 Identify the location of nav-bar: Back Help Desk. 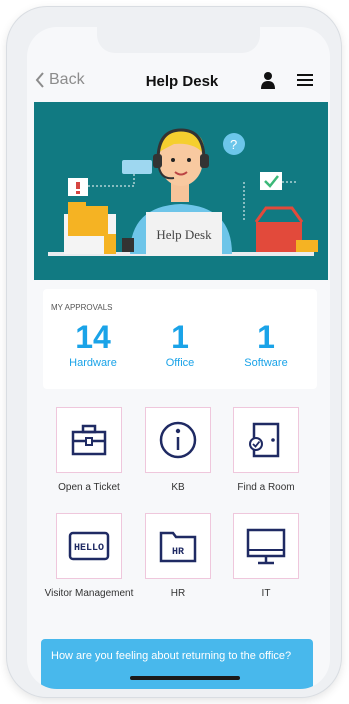
(178, 81).